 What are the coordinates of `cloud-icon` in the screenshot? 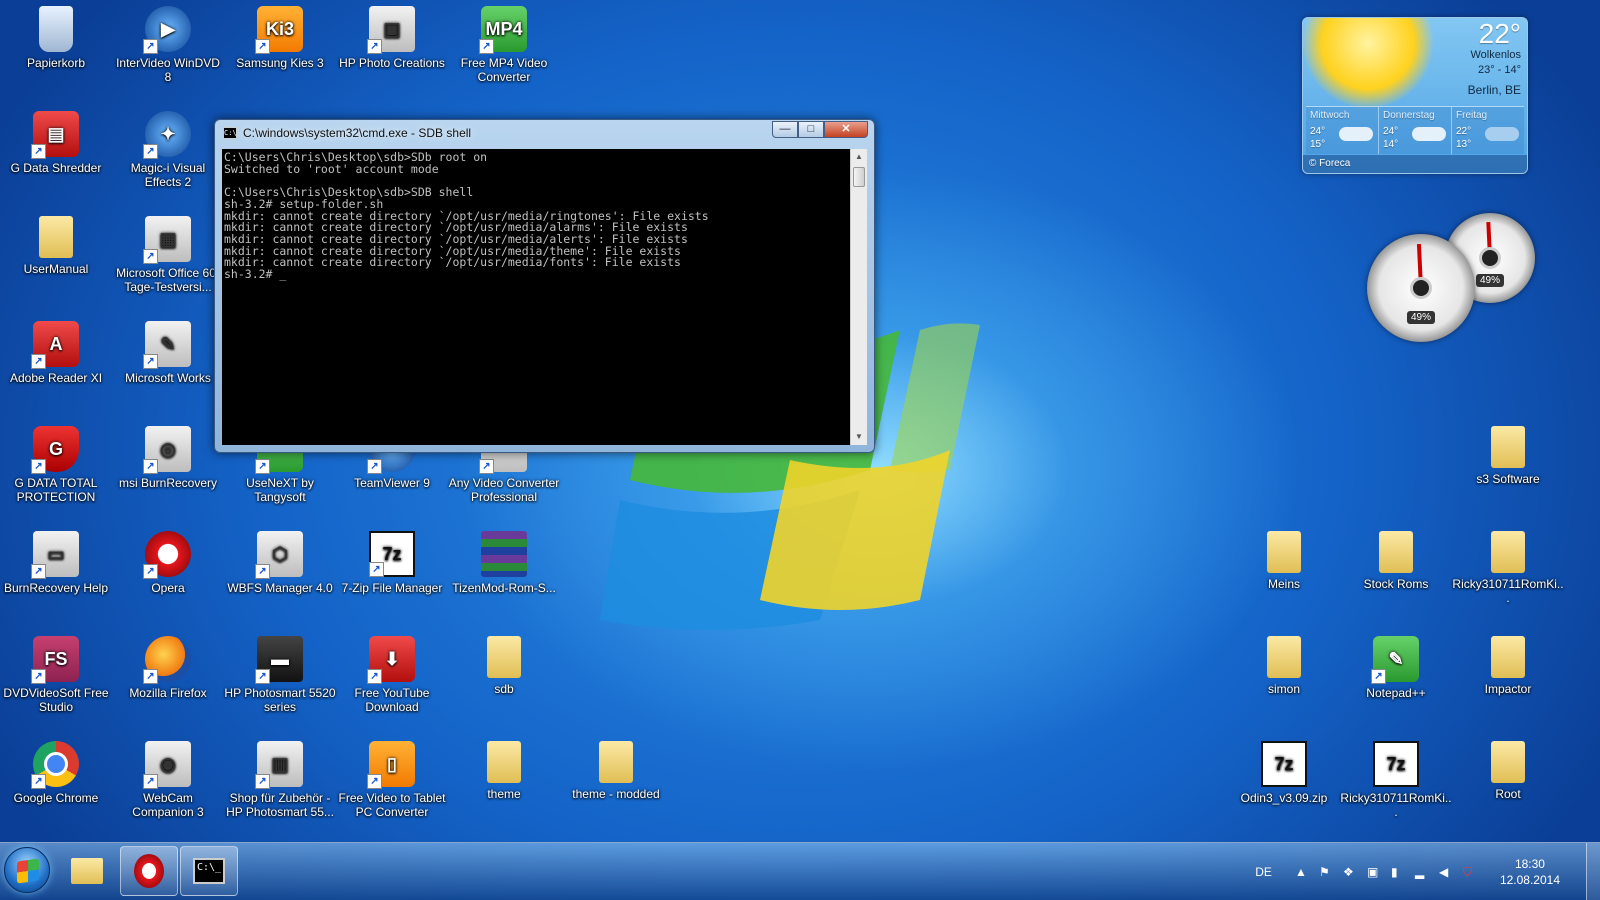 It's located at (1356, 134).